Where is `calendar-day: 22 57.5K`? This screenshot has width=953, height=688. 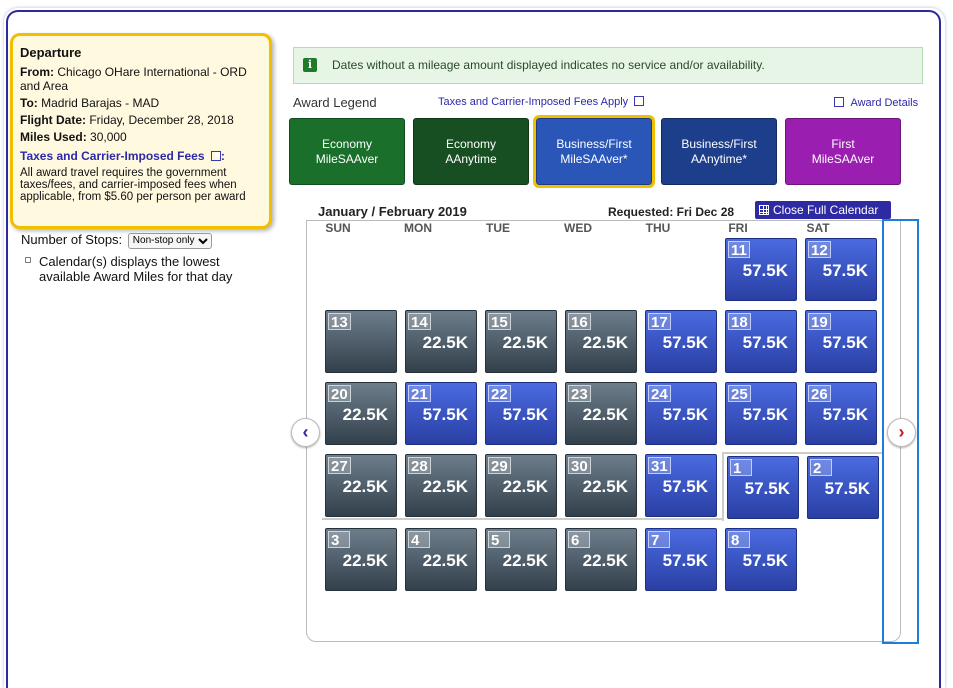 calendar-day: 22 57.5K is located at coordinates (521, 413).